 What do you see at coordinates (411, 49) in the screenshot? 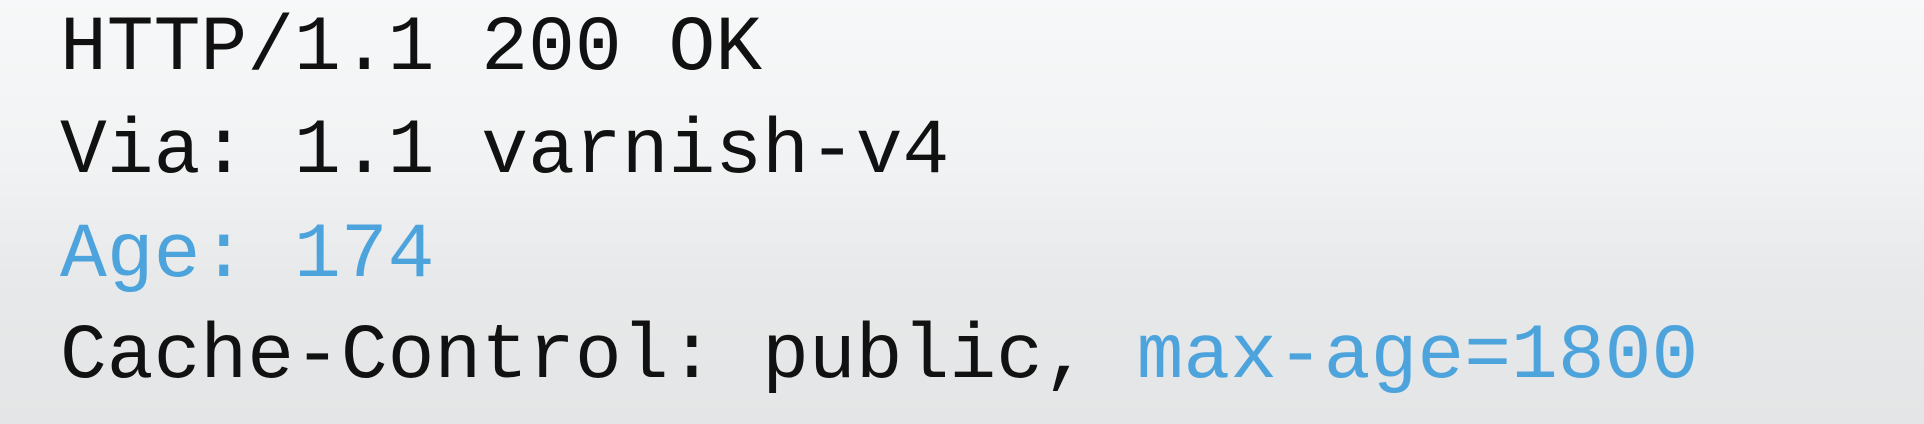
I see `status-line: HTTP/1.1 200 OK` at bounding box center [411, 49].